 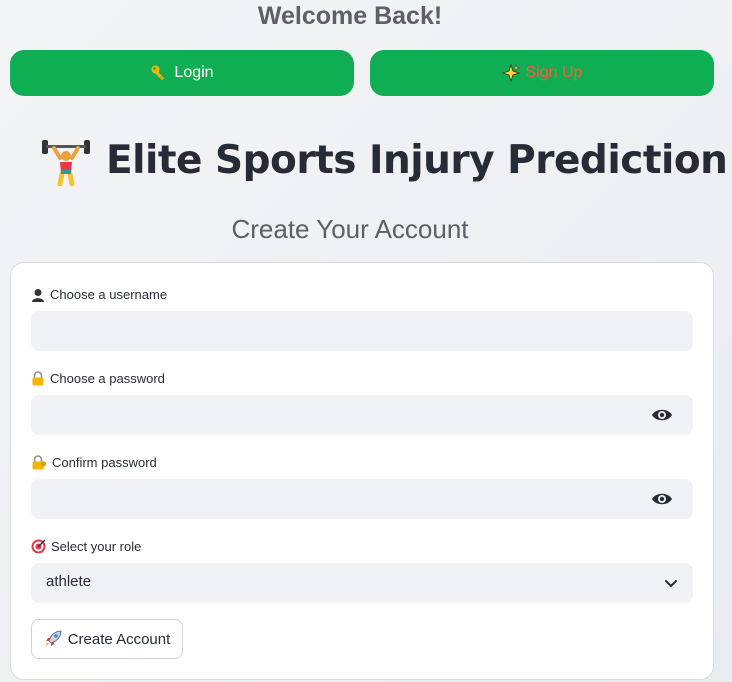 I want to click on confirm-label: Confirm password, so click(x=94, y=462).